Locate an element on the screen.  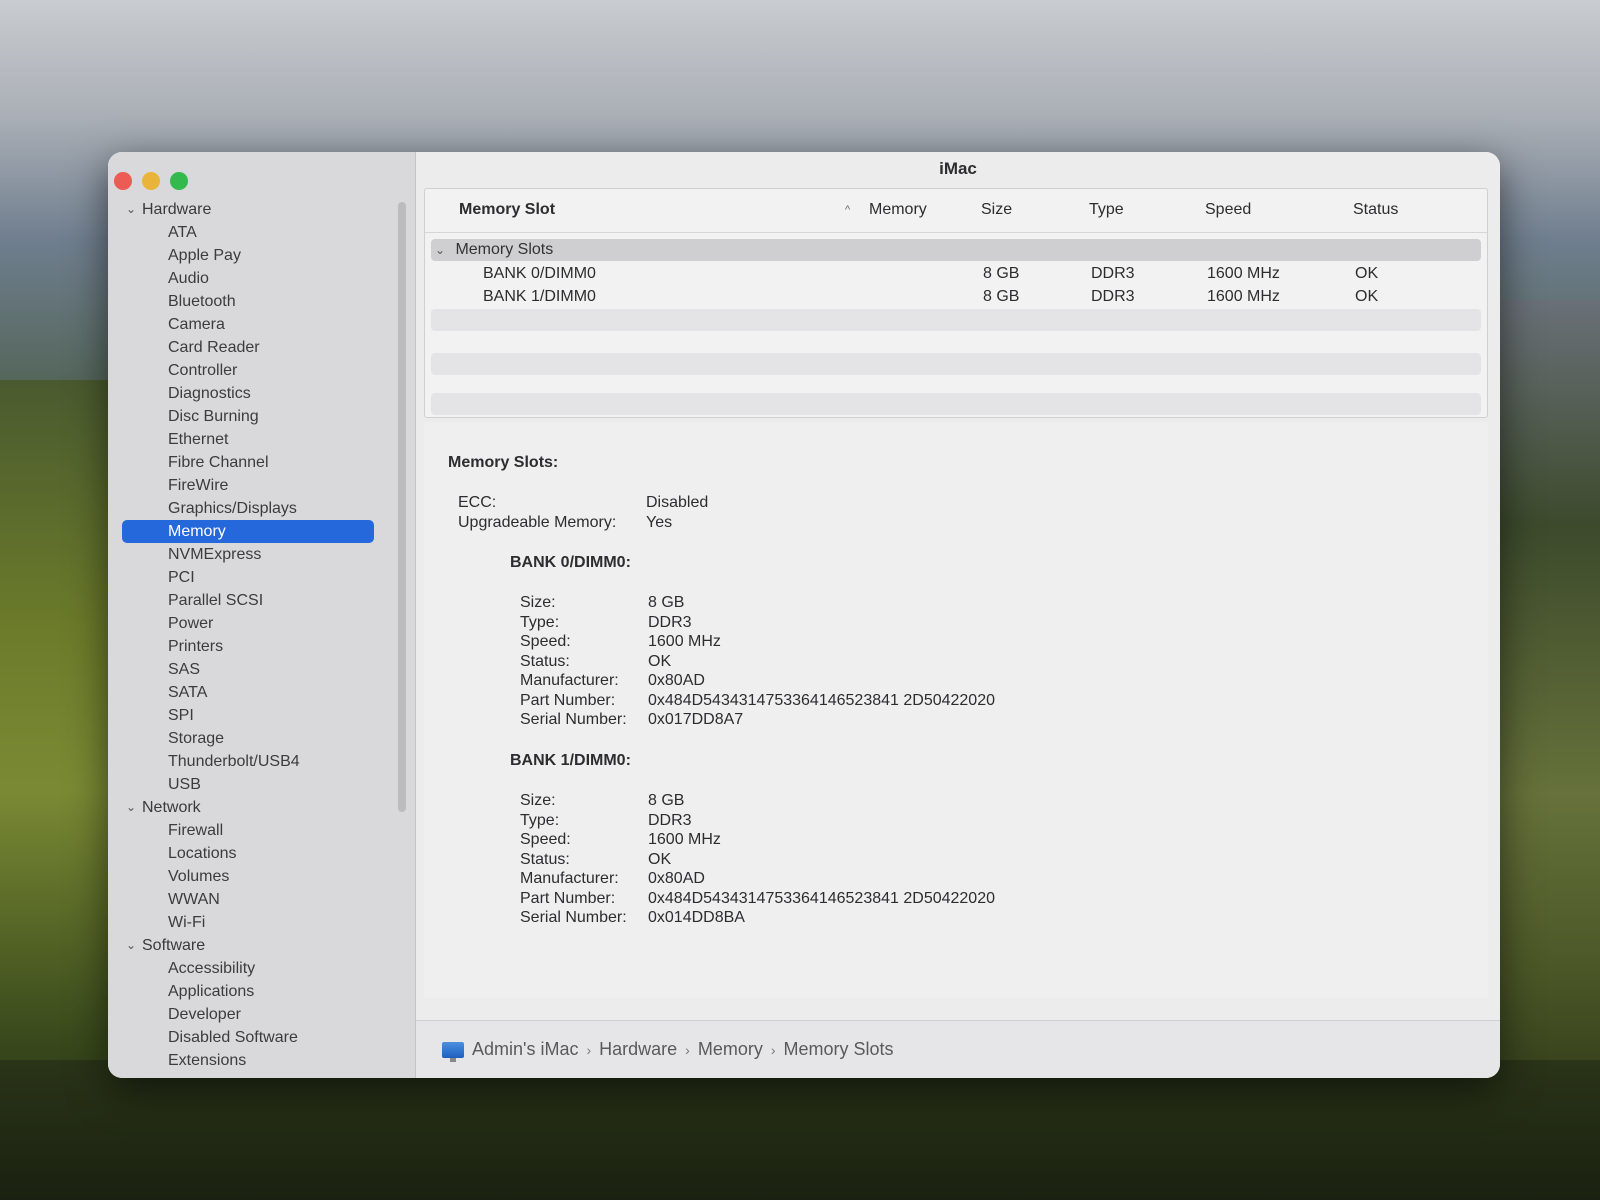
field-value: OK is located at coordinates (660, 661).